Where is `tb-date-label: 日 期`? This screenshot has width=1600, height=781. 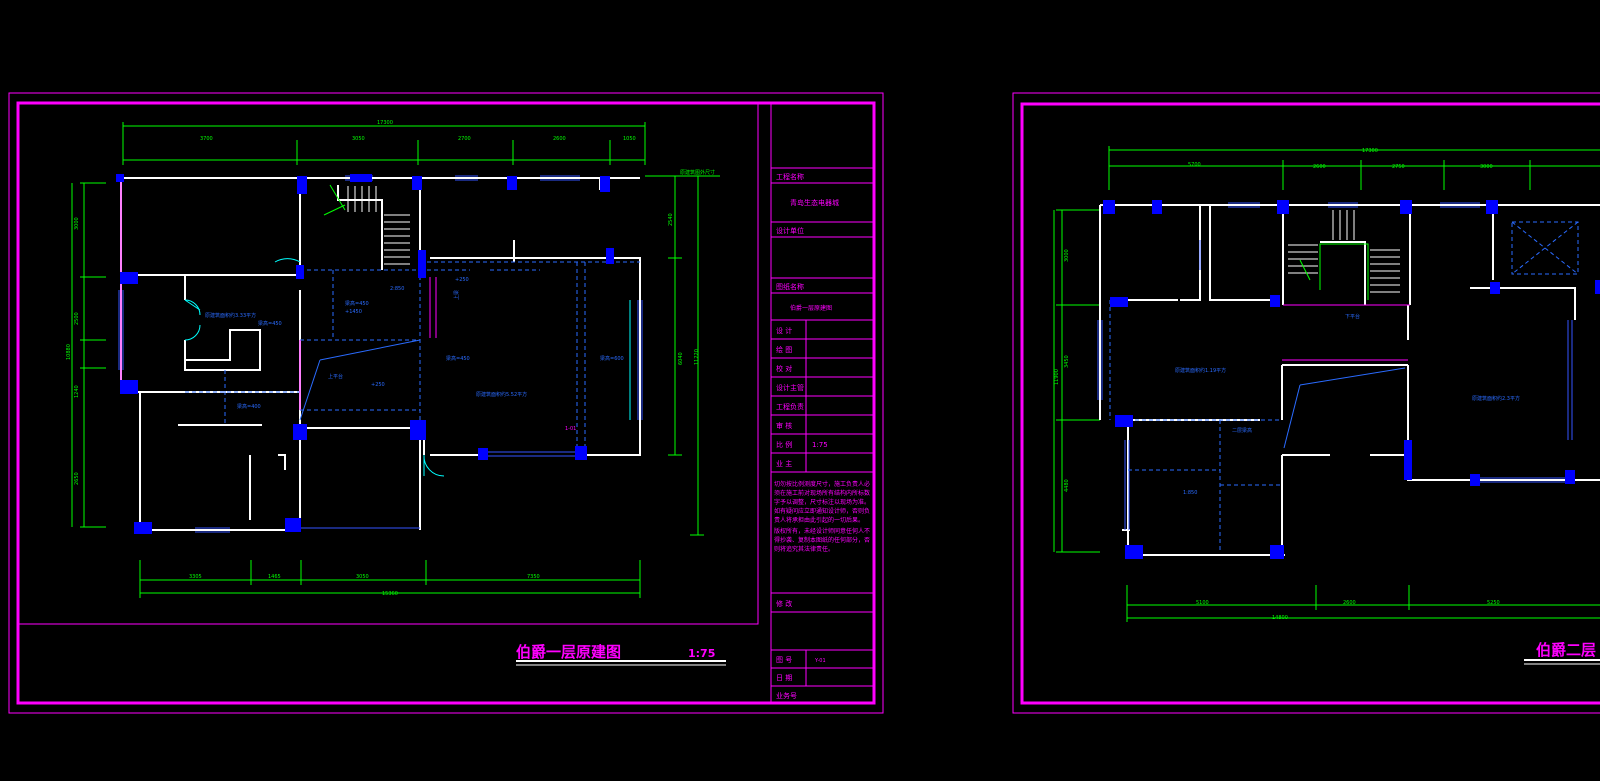
tb-date-label: 日 期 is located at coordinates (784, 678).